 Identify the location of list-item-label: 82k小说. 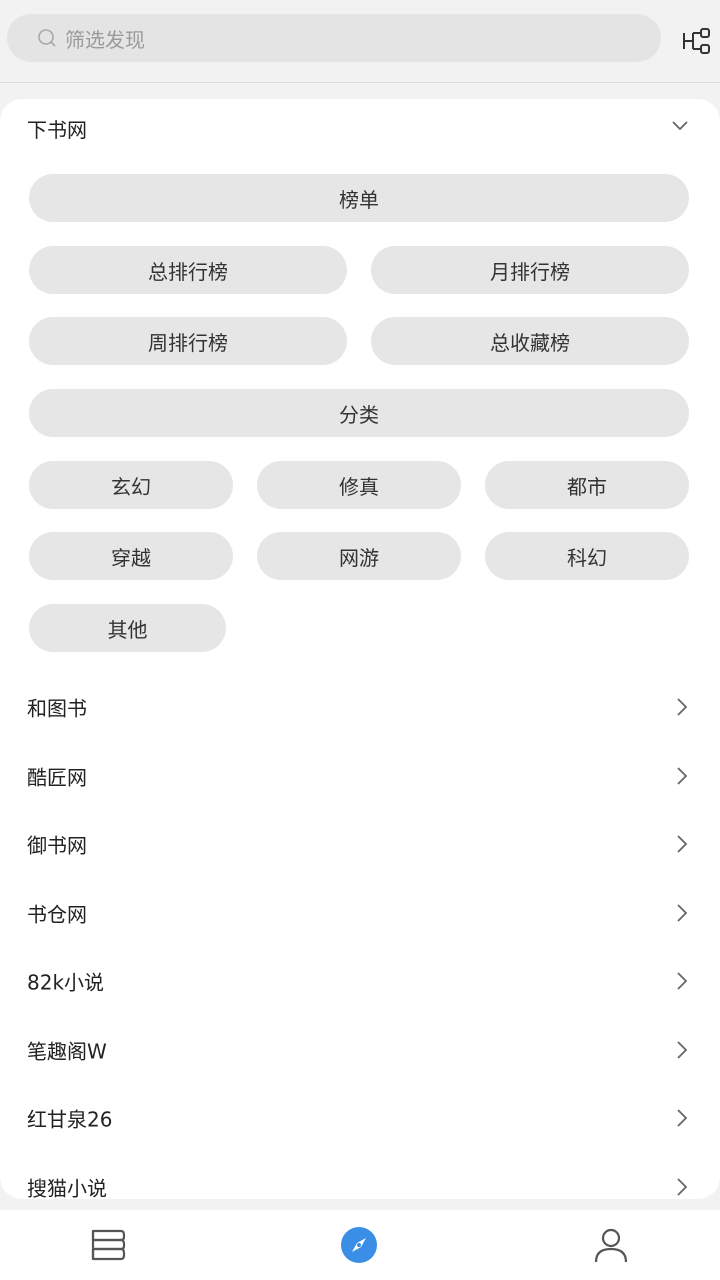
(66, 982).